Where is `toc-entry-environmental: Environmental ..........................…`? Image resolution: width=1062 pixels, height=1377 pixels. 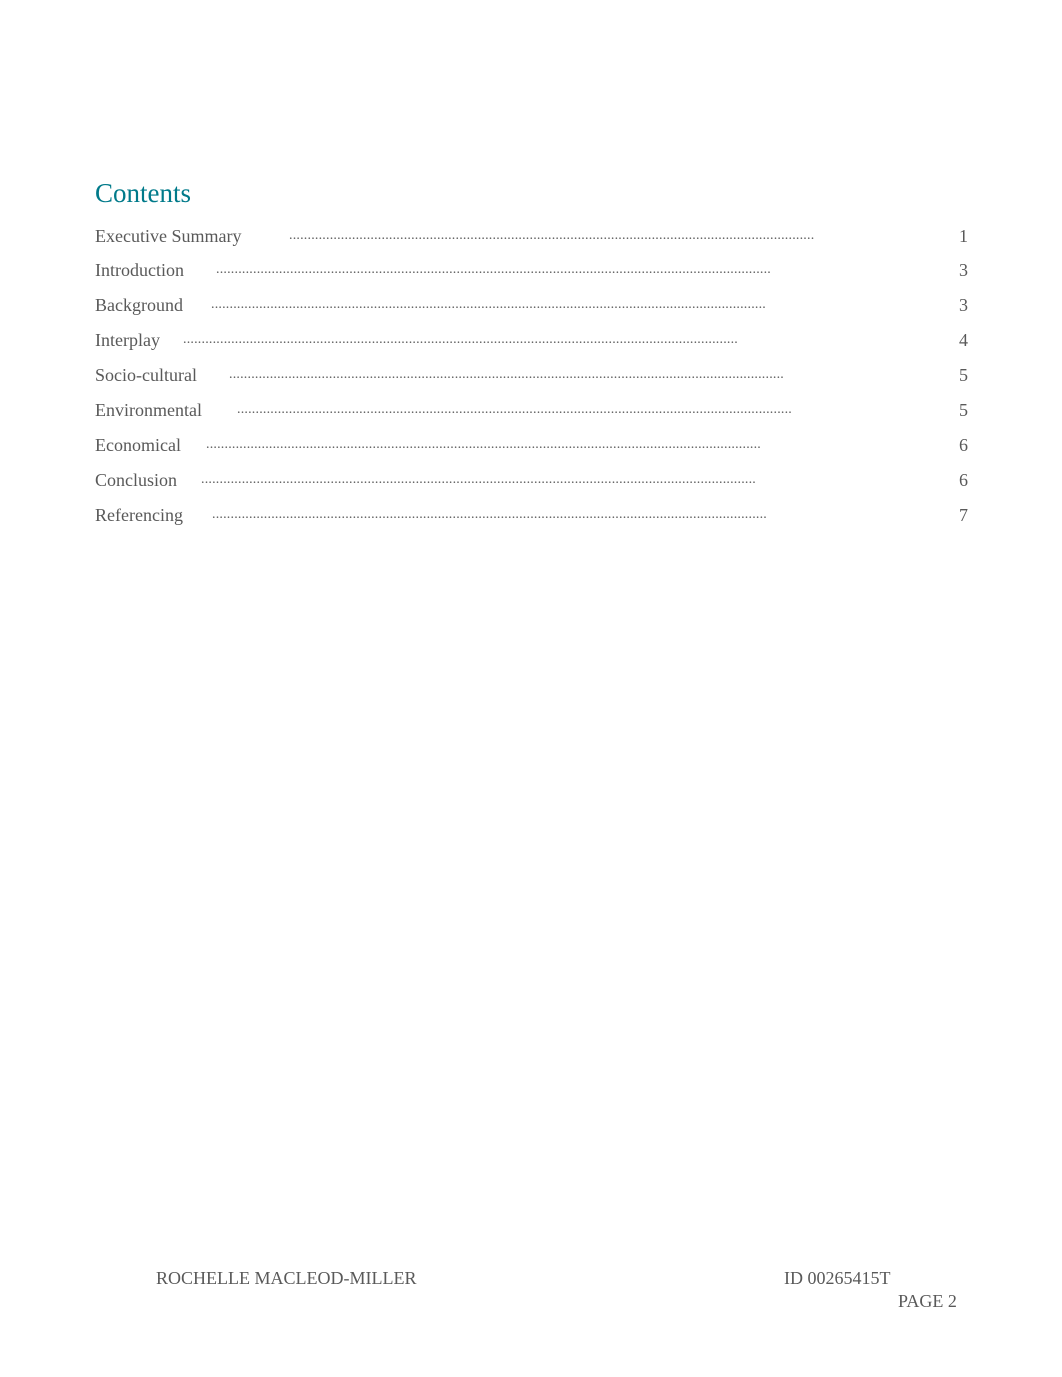
toc-entry-environmental: Environmental ..........................… is located at coordinates (531, 410).